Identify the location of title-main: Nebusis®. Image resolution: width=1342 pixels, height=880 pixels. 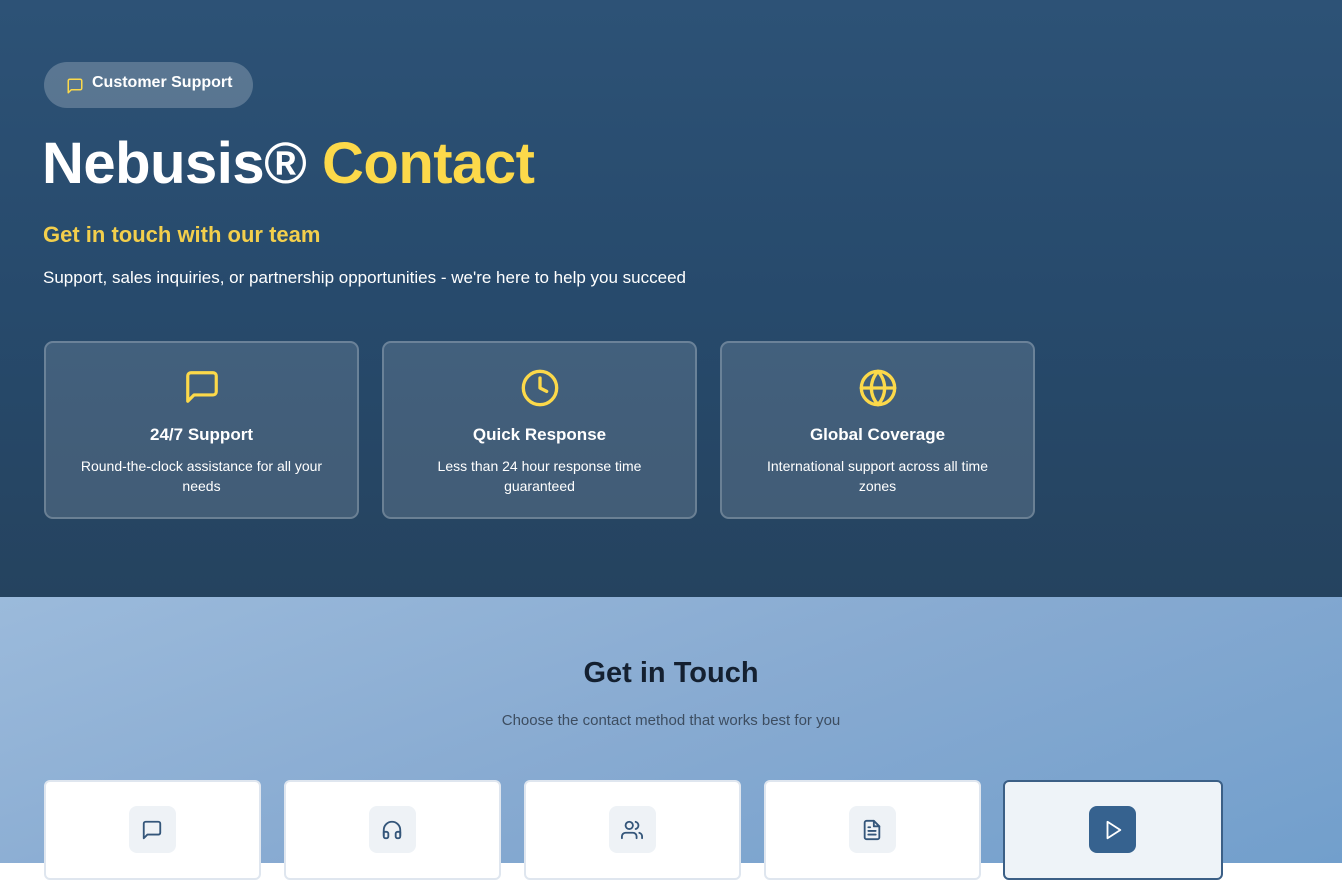
(174, 163).